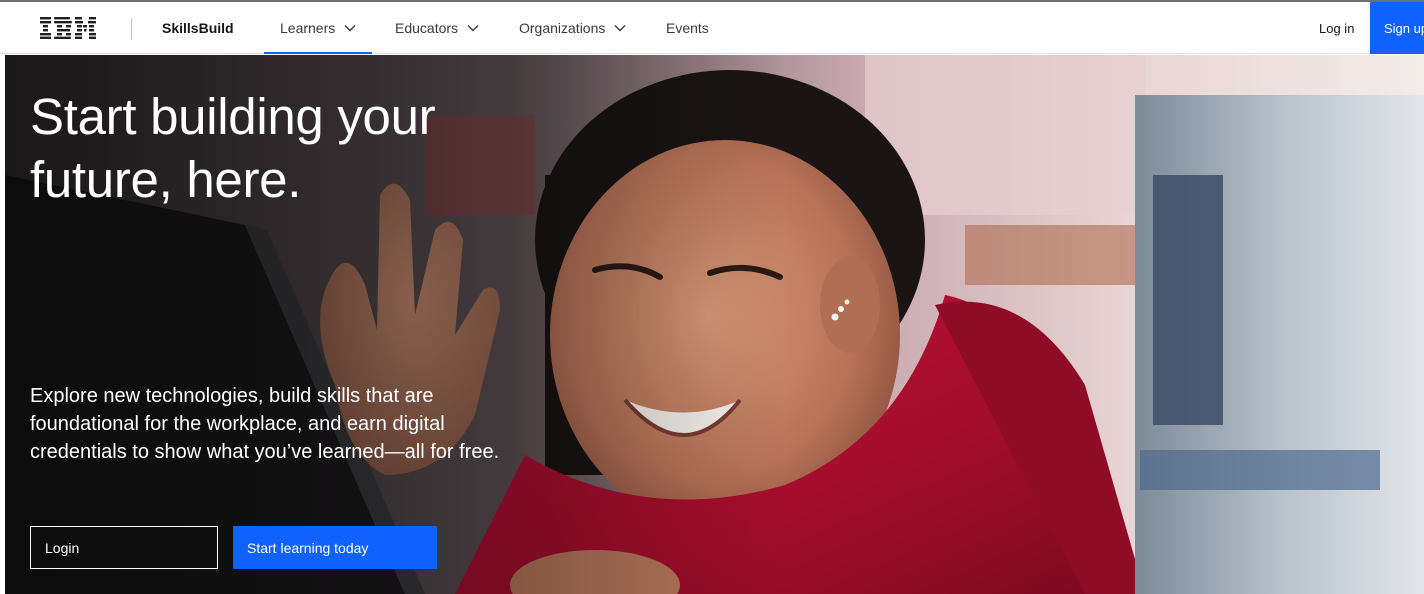 This screenshot has width=1424, height=594. Describe the element at coordinates (198, 28) in the screenshot. I see `brand-skillsbuild: SkillsBuild` at that location.